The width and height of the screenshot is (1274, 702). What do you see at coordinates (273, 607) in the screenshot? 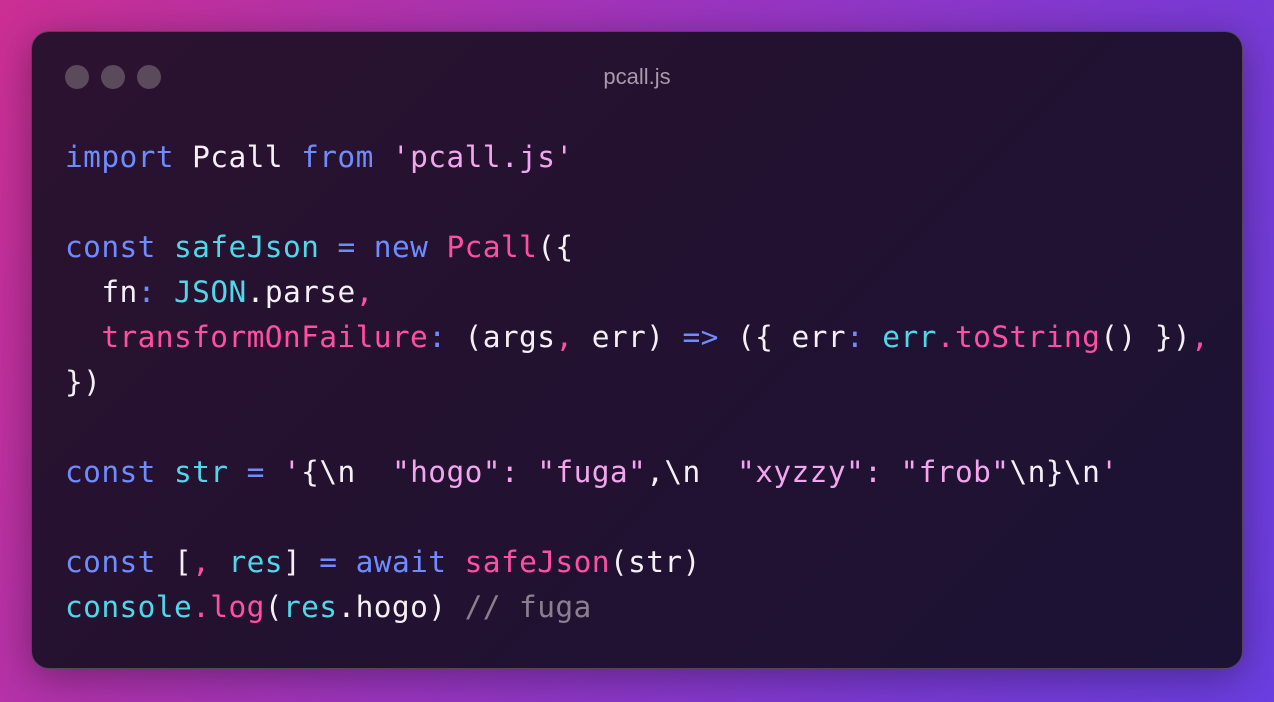
I see `code-token: (` at bounding box center [273, 607].